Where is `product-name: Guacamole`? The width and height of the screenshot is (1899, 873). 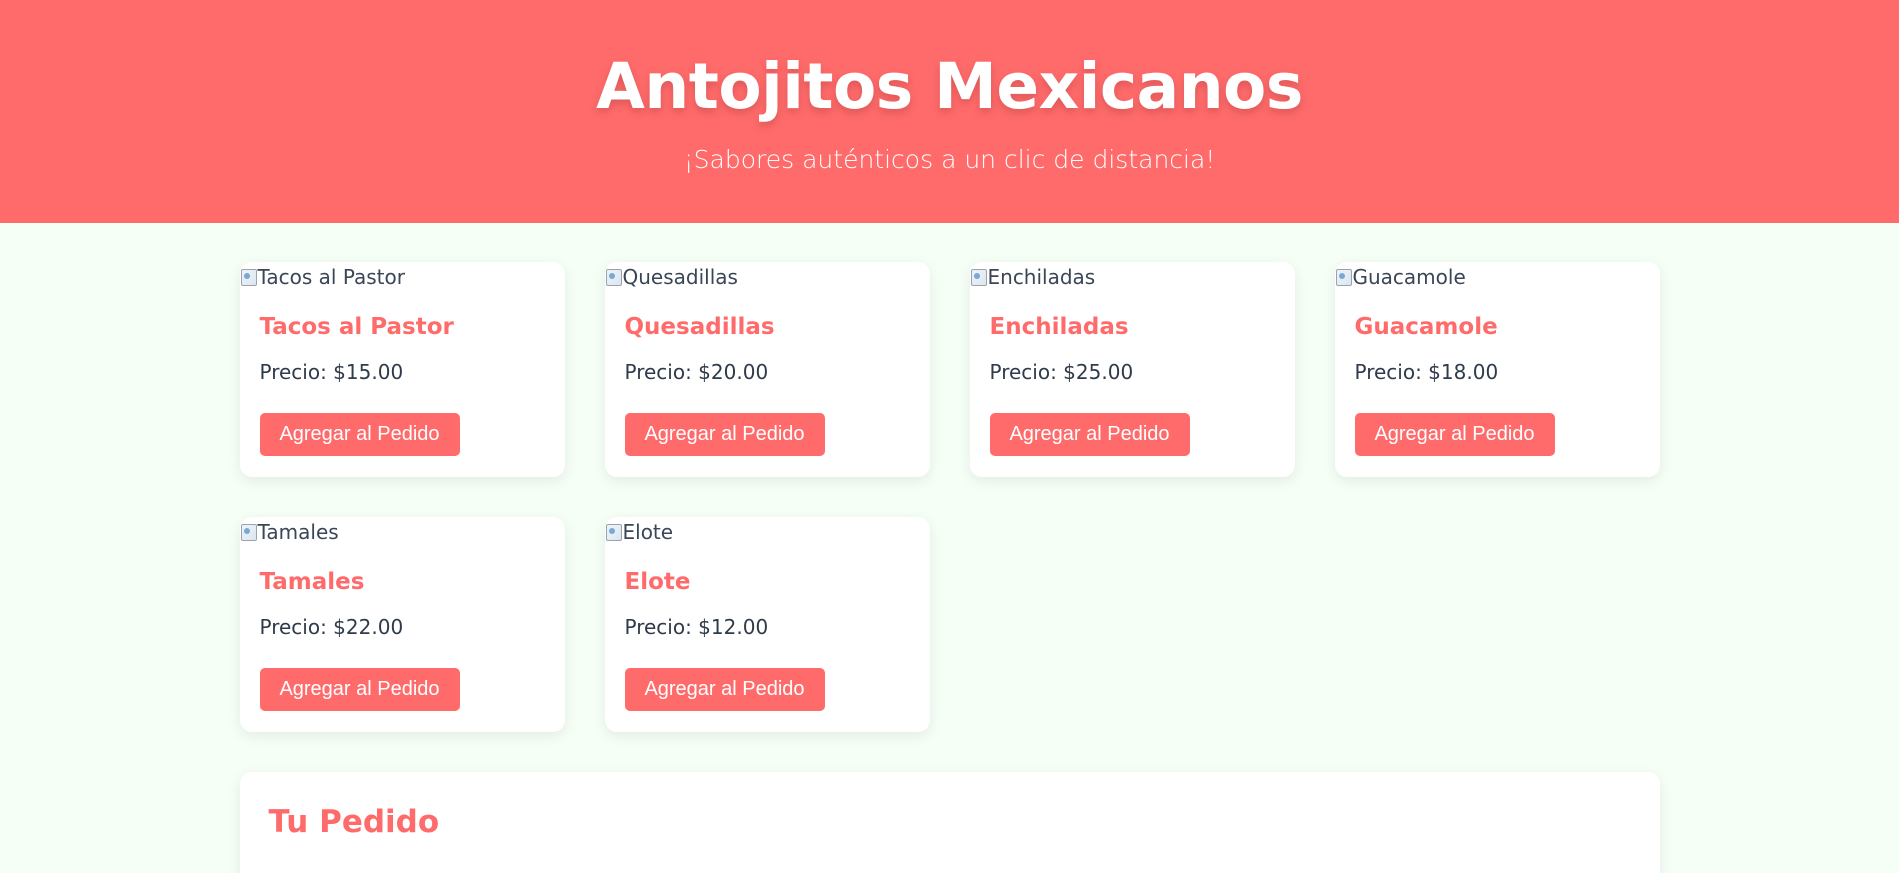
product-name: Guacamole is located at coordinates (1426, 327).